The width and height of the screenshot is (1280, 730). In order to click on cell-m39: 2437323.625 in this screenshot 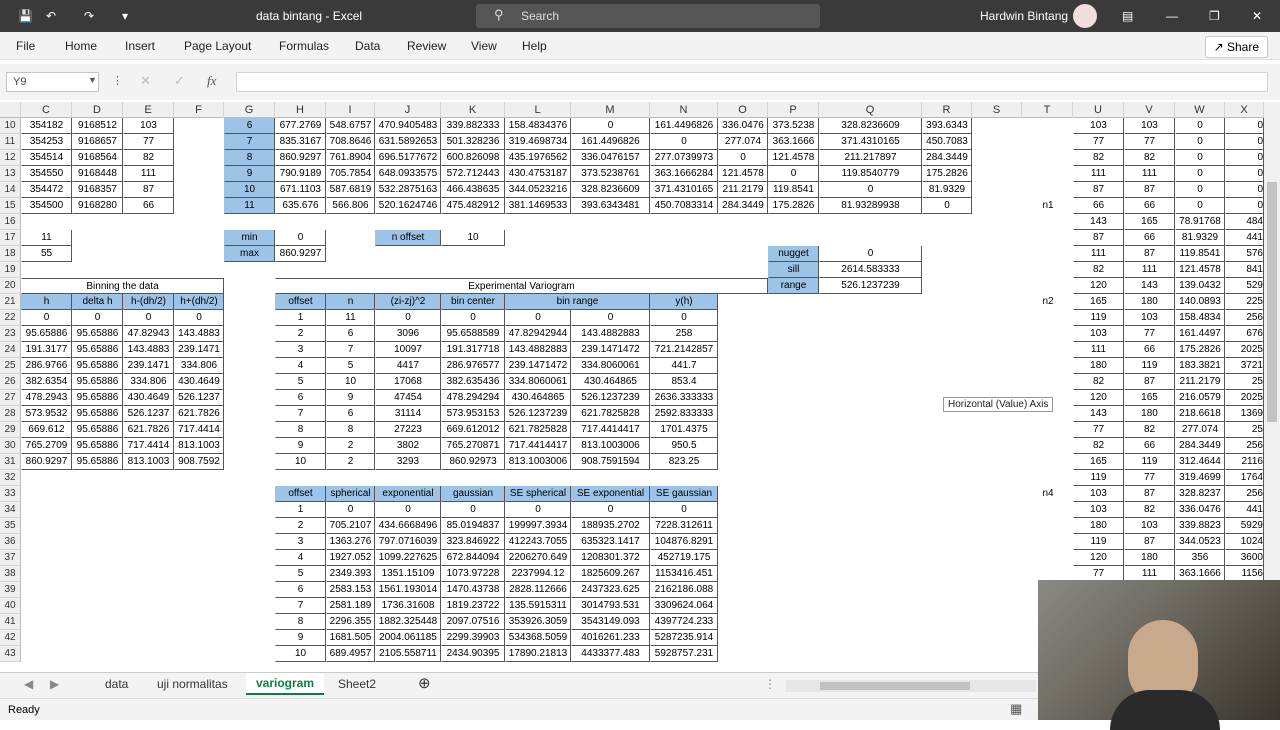, I will do `click(610, 590)`.